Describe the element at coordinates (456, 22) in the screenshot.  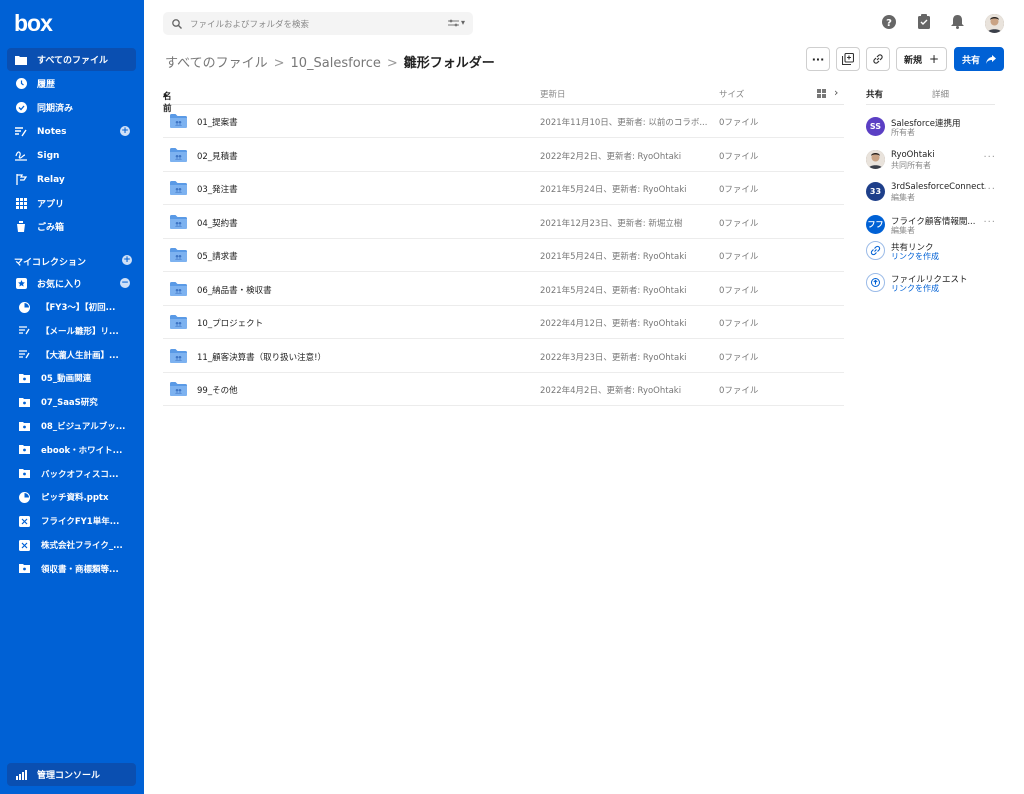
I see `search-filter-button: ▾` at that location.